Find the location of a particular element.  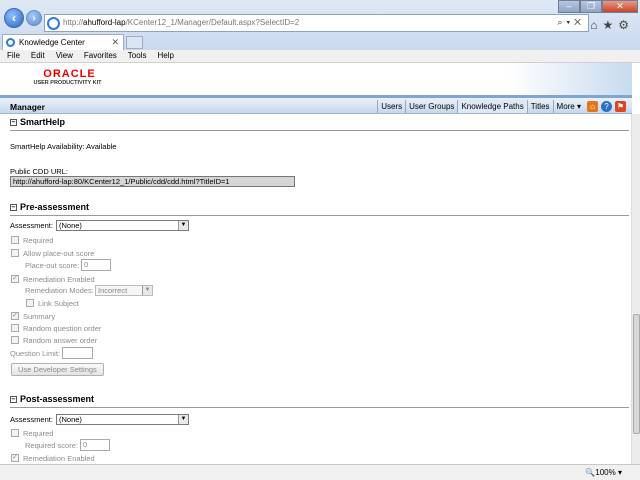

back-button: ‹ is located at coordinates (14, 18).